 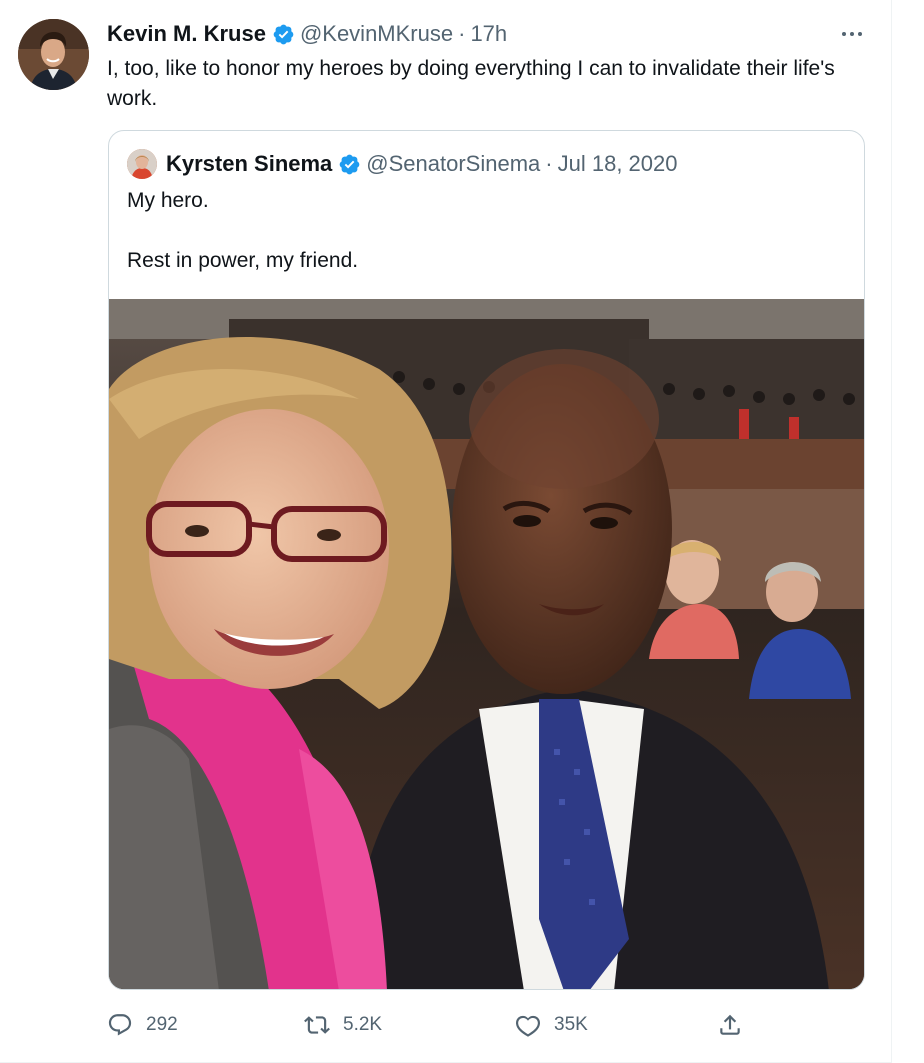 What do you see at coordinates (528, 1026) in the screenshot?
I see `like-icon` at bounding box center [528, 1026].